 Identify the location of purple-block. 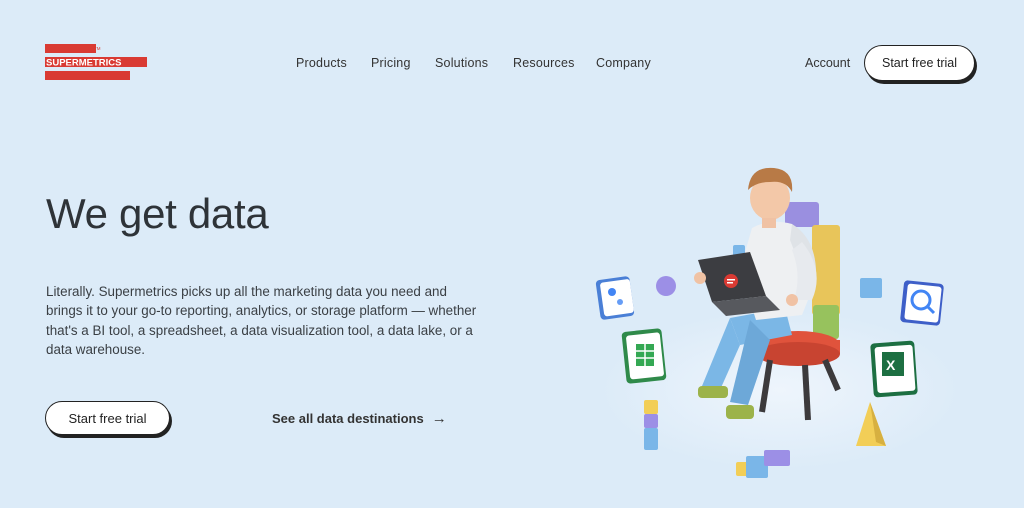
(802, 214).